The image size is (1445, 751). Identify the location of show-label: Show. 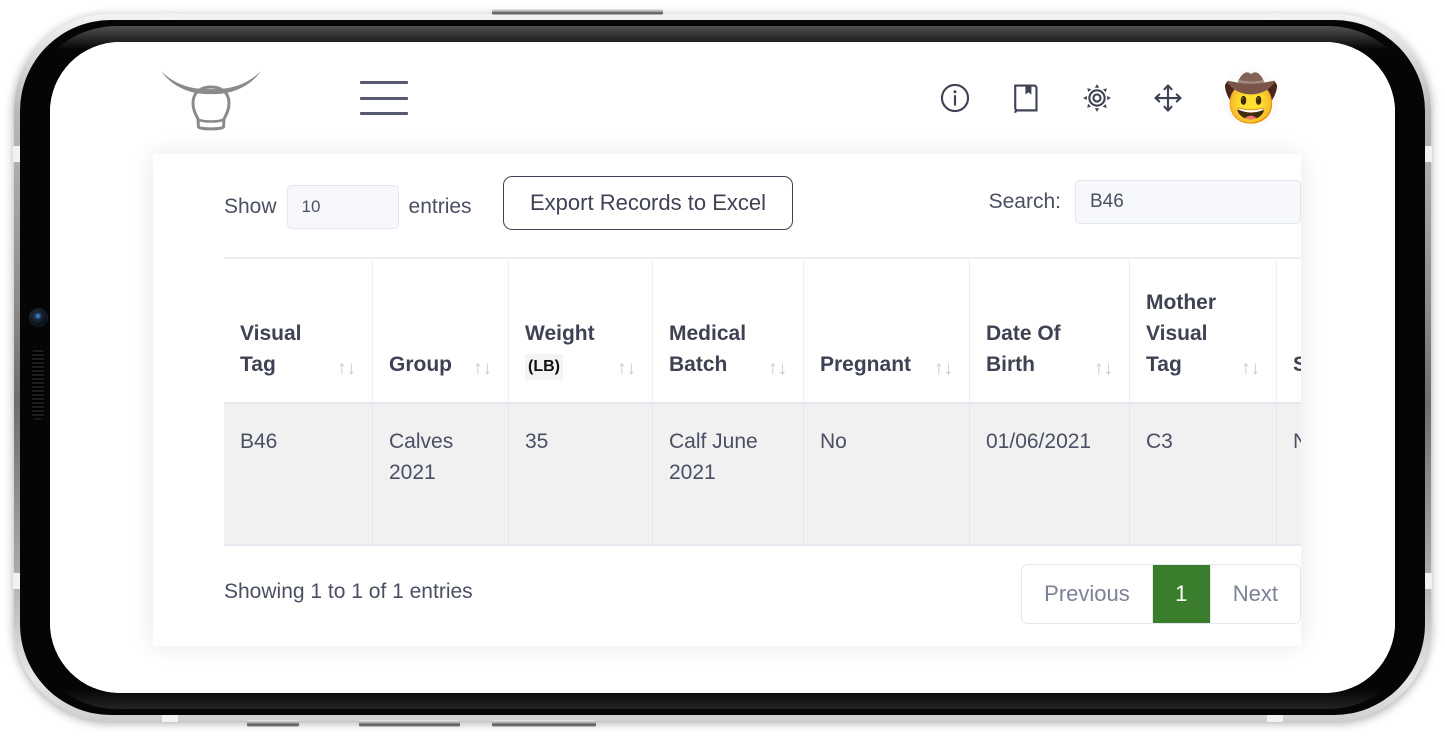
(250, 206).